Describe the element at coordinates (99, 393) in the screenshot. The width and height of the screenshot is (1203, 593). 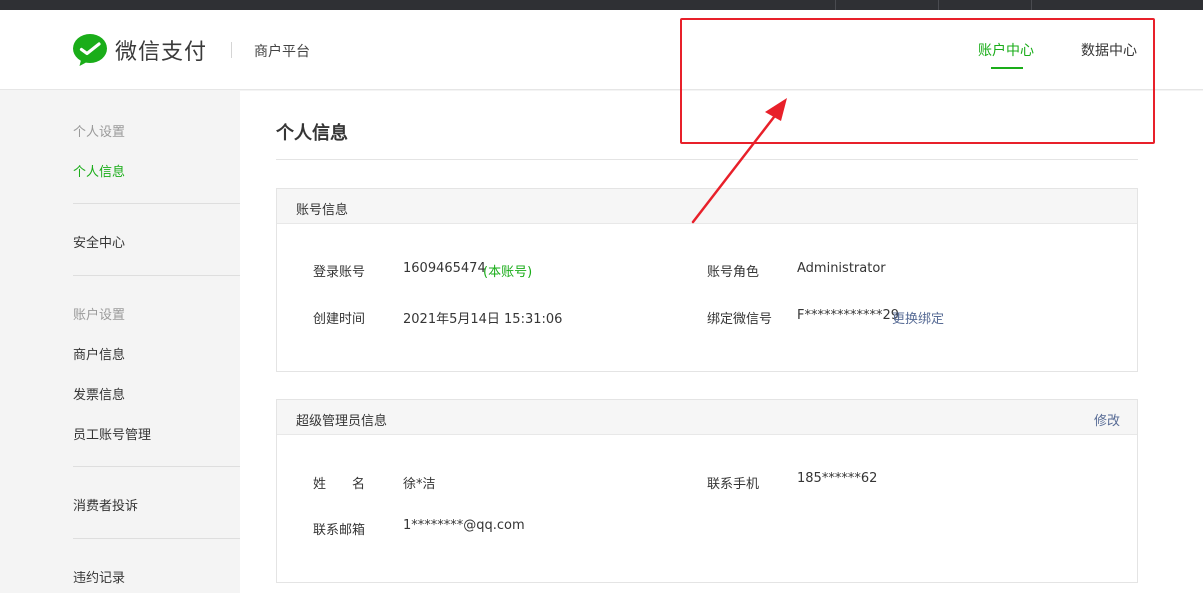
I see `sidebar-item-invoice-info: 发票信息` at that location.